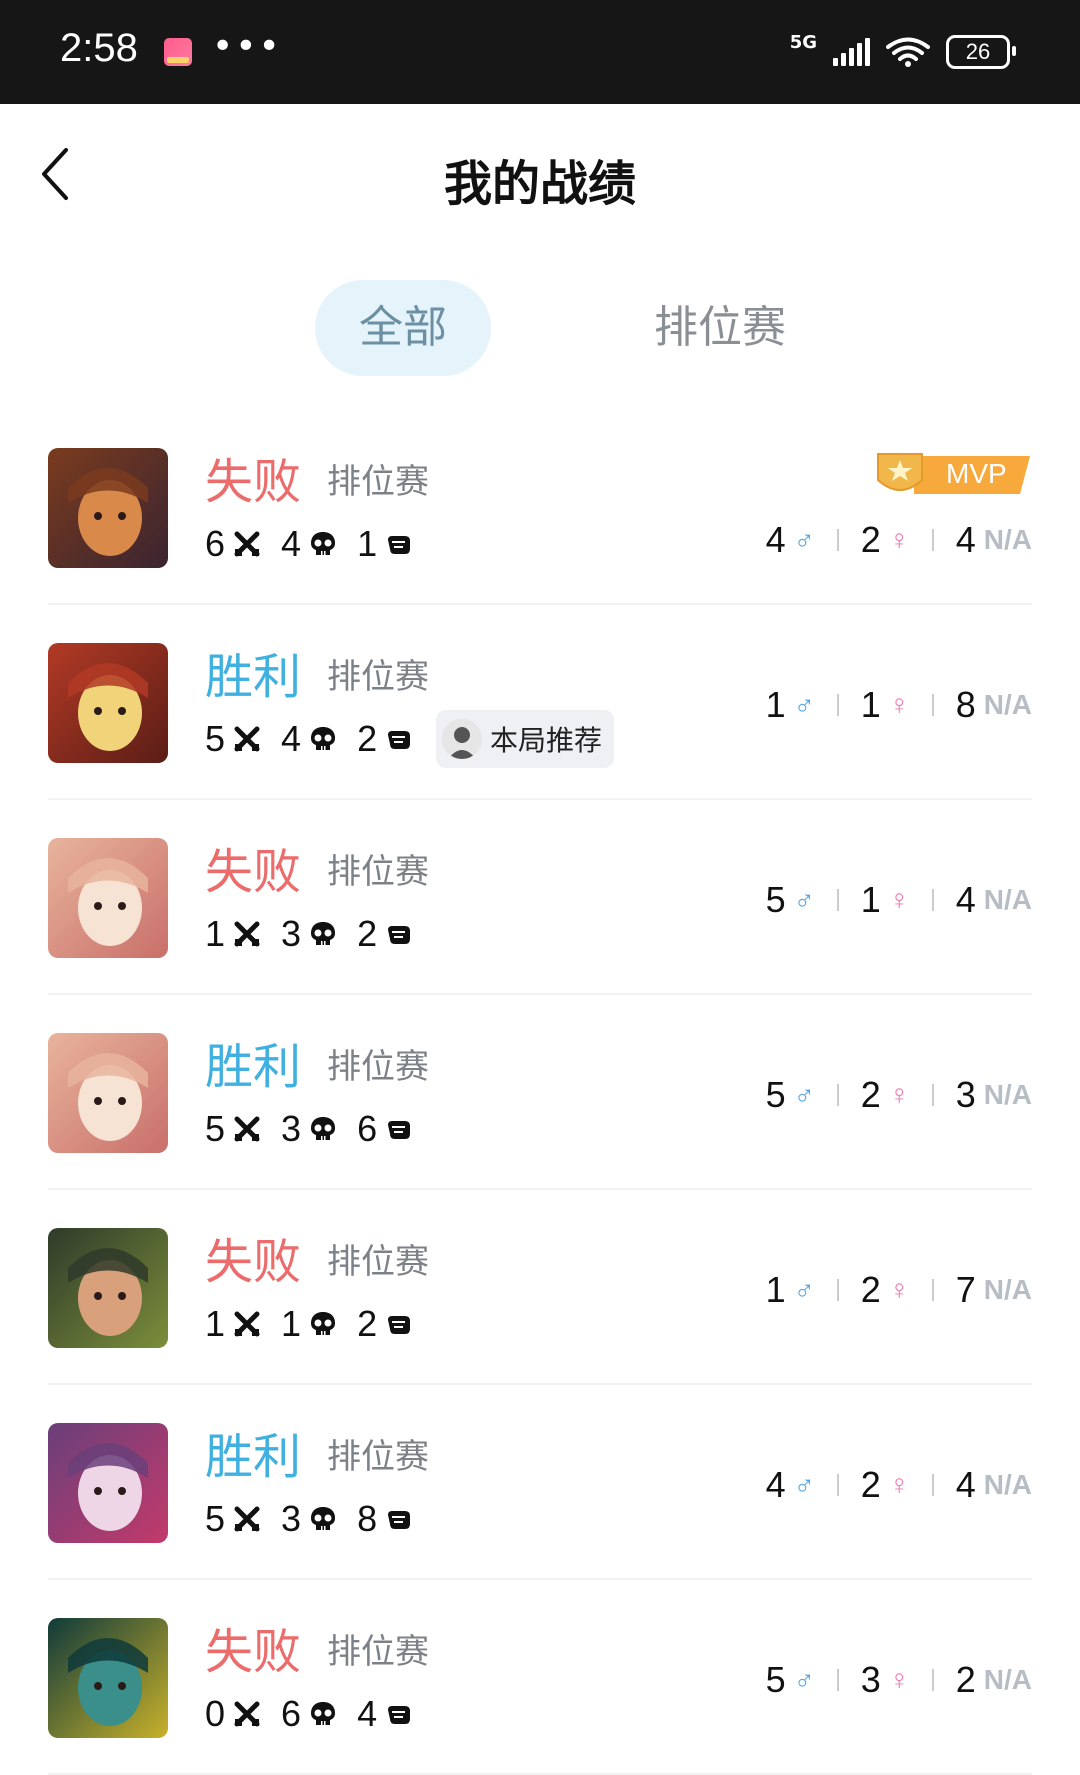 The image size is (1080, 1775). I want to click on team-stats: 5 ♂ 3 ♀ 2 N/A, so click(899, 1680).